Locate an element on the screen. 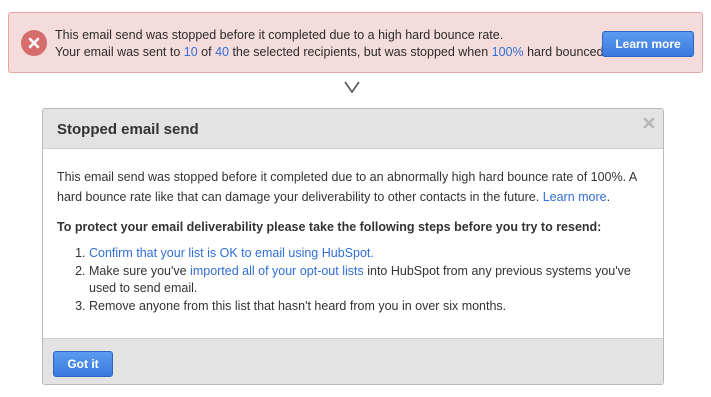 The height and width of the screenshot is (397, 711). total-count-link: 40 is located at coordinates (222, 52).